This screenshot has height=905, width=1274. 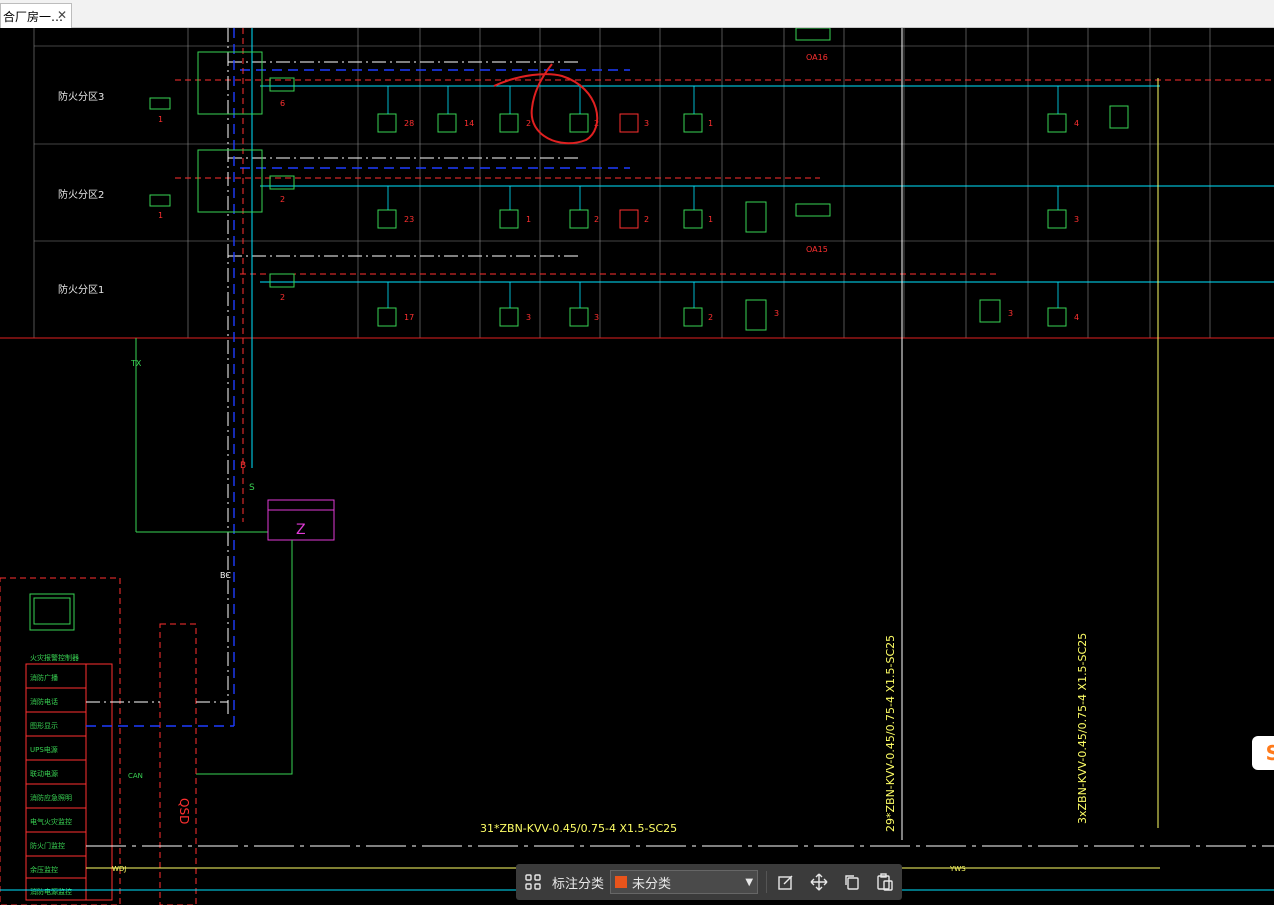 What do you see at coordinates (178, 764) in the screenshot?
I see `qsd-box` at bounding box center [178, 764].